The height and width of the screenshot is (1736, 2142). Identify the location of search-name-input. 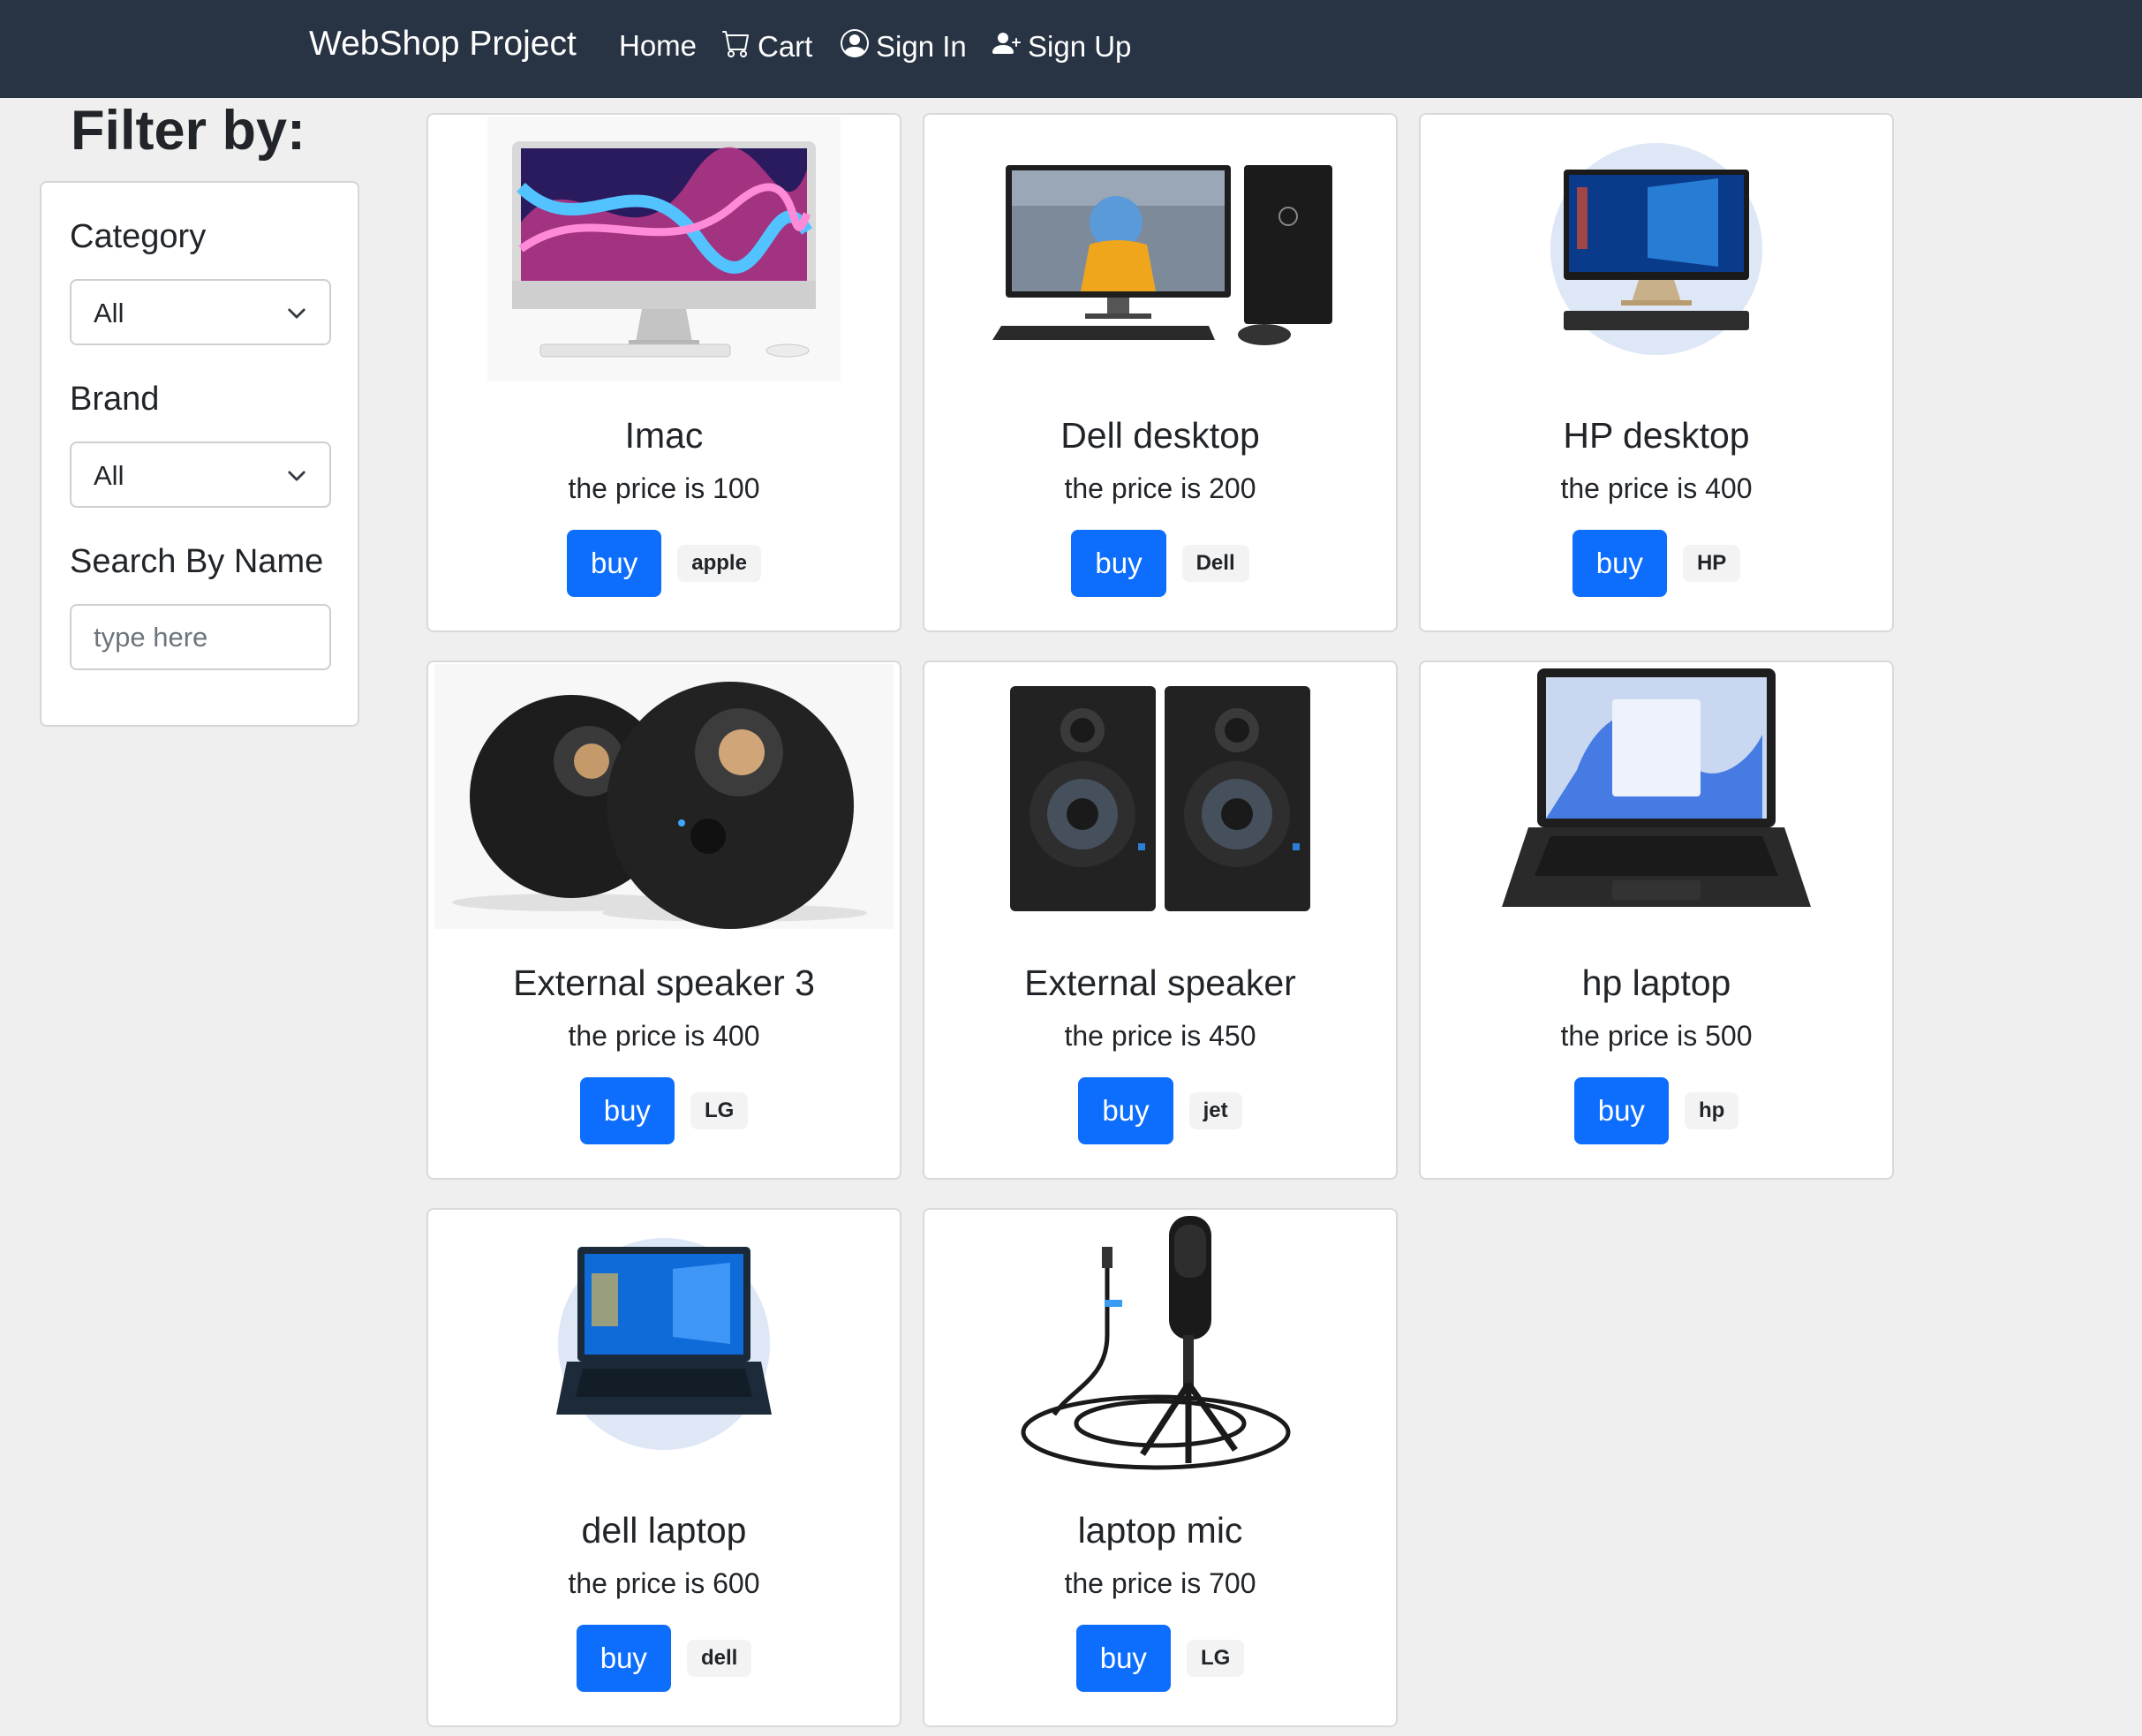
(193, 637).